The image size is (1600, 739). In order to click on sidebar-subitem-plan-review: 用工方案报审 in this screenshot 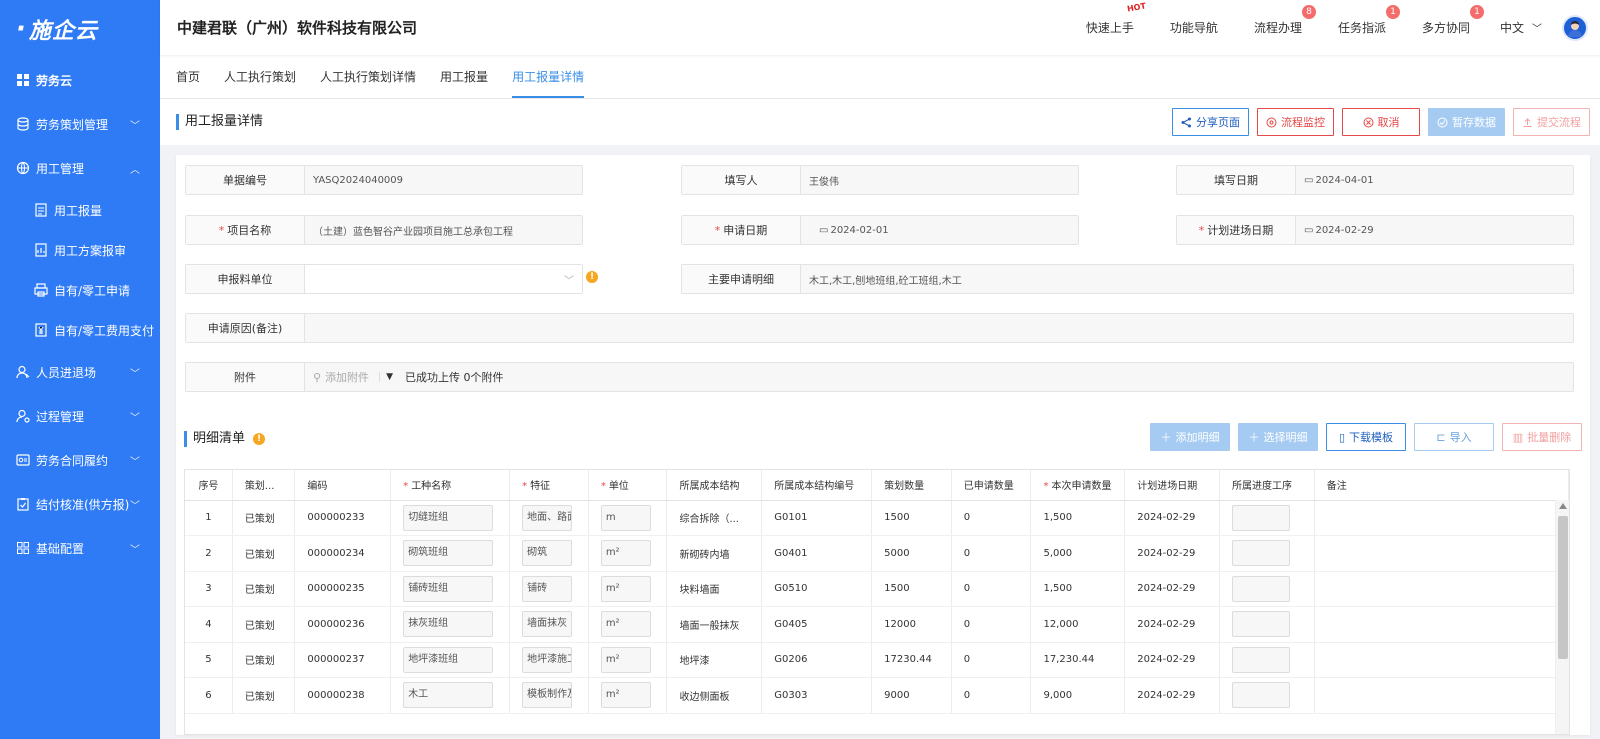, I will do `click(80, 250)`.